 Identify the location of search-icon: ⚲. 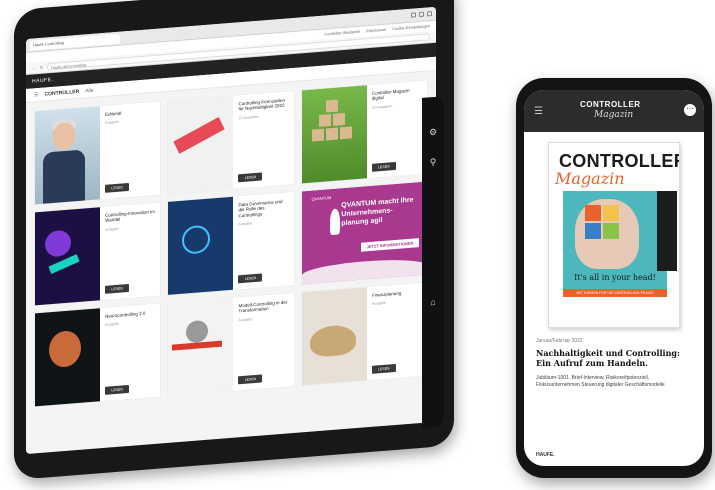
(433, 162).